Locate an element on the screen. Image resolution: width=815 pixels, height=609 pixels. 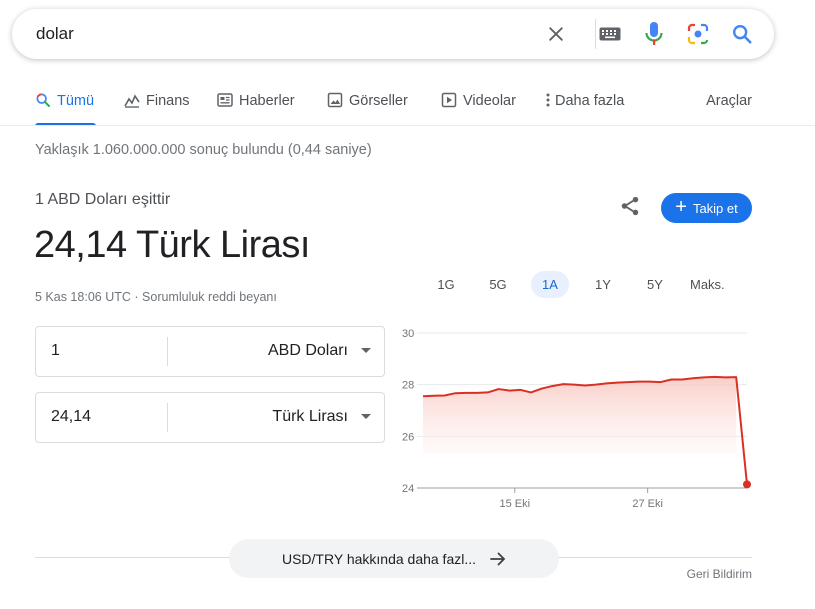
plus-icon: + is located at coordinates (681, 207).